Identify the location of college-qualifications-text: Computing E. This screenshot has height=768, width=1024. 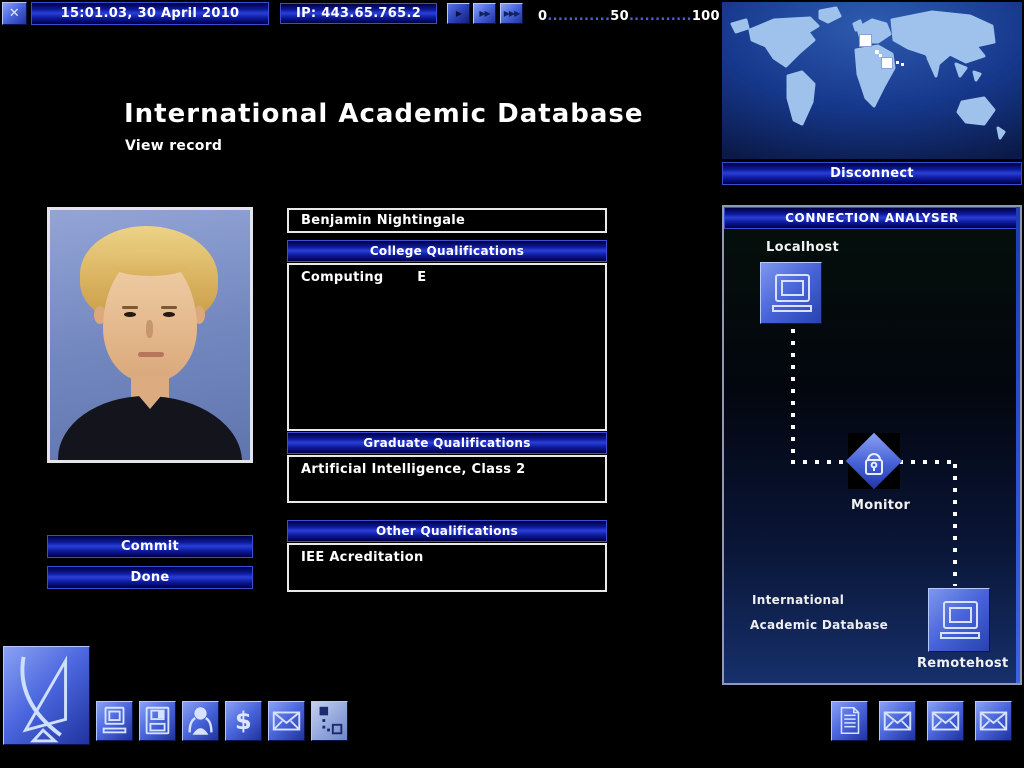
(364, 277).